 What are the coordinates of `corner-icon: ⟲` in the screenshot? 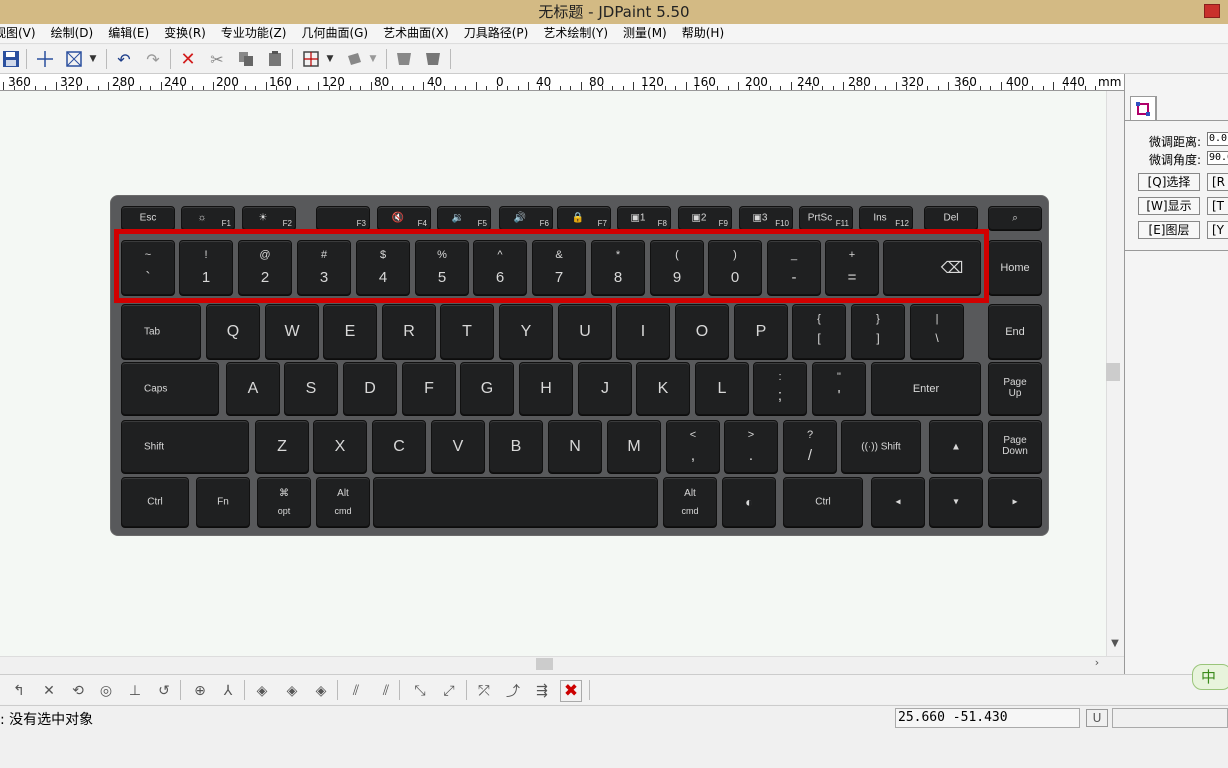 It's located at (78, 691).